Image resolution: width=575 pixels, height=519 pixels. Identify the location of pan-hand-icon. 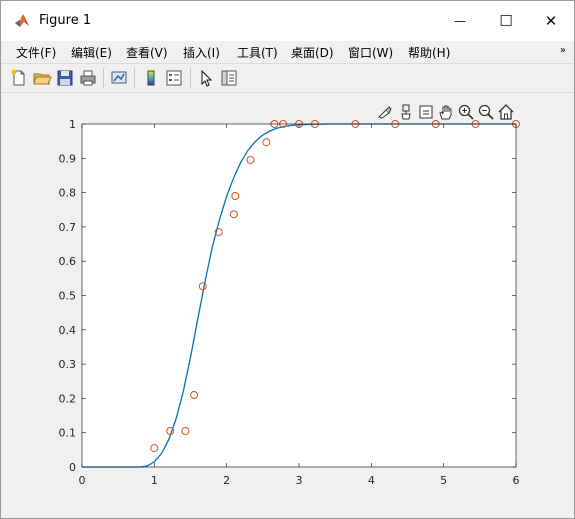
(446, 112).